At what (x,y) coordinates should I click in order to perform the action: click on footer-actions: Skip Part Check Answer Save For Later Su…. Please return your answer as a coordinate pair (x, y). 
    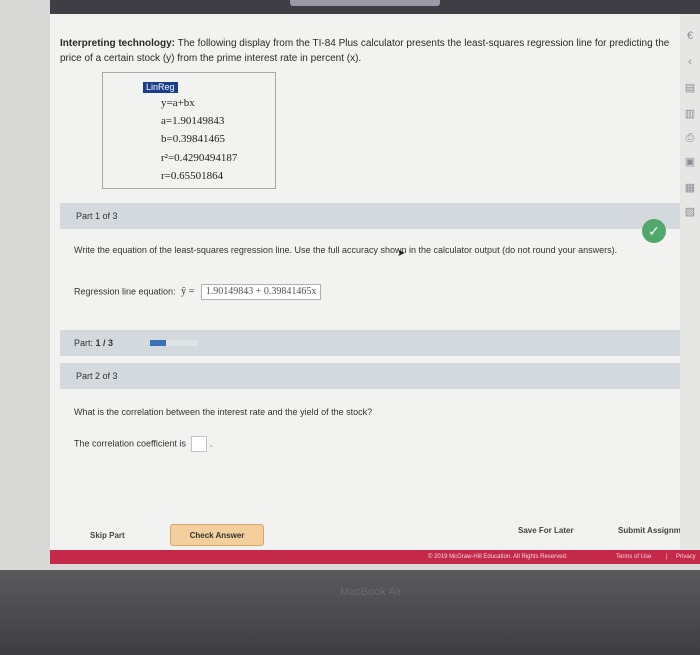
    Looking at the image, I should click on (370, 531).